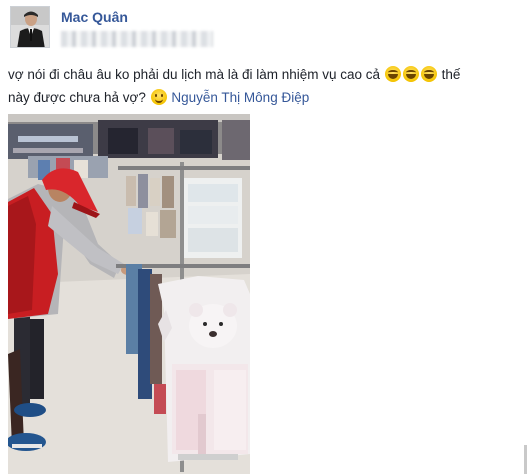 The height and width of the screenshot is (474, 527). What do you see at coordinates (137, 39) in the screenshot?
I see `blurred-timestamp` at bounding box center [137, 39].